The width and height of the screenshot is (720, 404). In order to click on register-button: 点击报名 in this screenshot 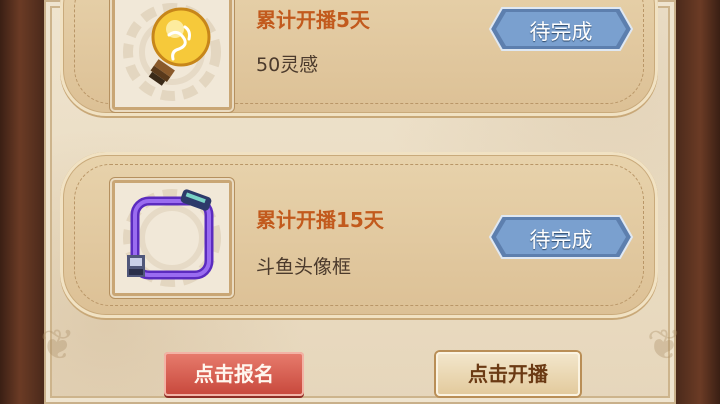, I will do `click(234, 374)`.